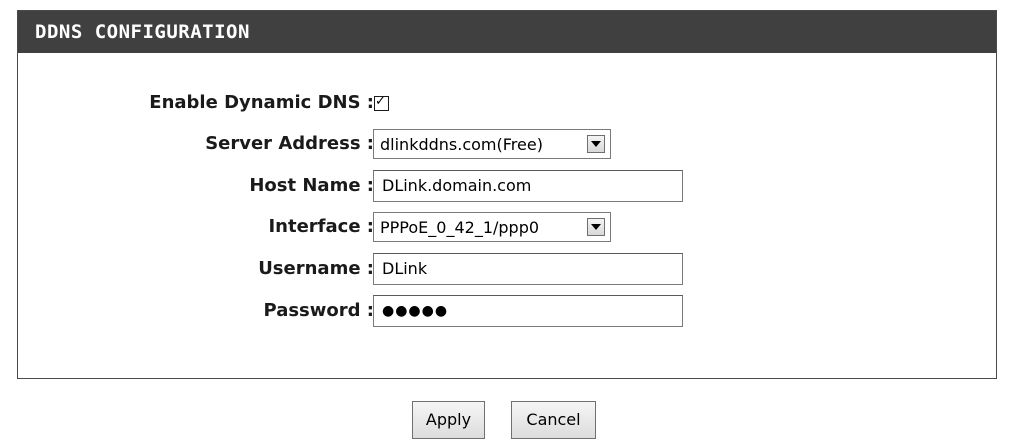  What do you see at coordinates (289, 143) in the screenshot?
I see `server-address-label: Server Address :` at bounding box center [289, 143].